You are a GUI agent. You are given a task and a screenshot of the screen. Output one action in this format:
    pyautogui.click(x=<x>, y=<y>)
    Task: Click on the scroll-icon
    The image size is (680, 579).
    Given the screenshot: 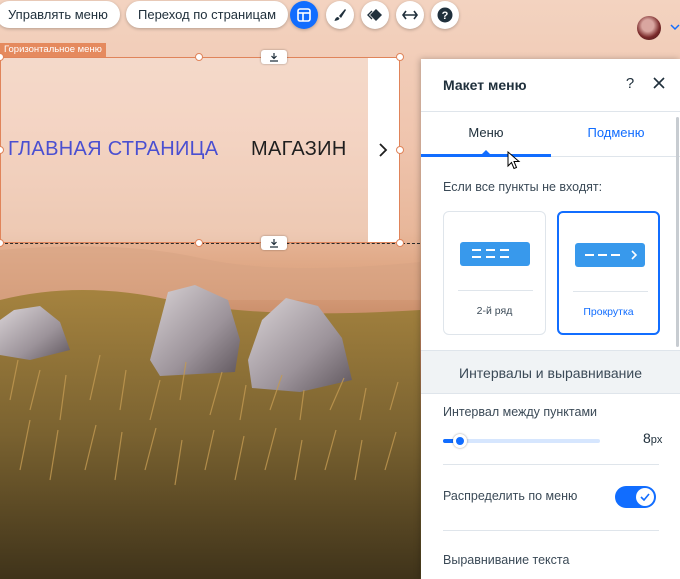 What is the action you would take?
    pyautogui.click(x=610, y=255)
    